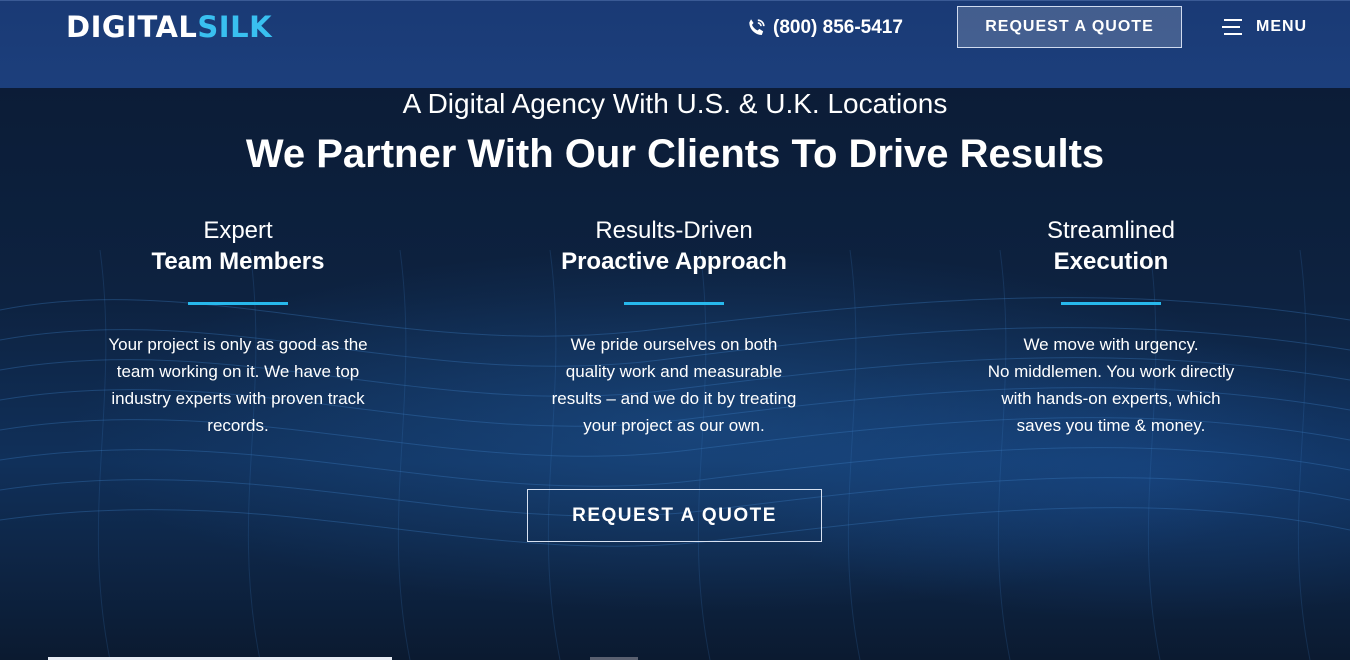 Image resolution: width=1350 pixels, height=660 pixels. What do you see at coordinates (1111, 425) in the screenshot?
I see `desc-line: saves you time & money.` at bounding box center [1111, 425].